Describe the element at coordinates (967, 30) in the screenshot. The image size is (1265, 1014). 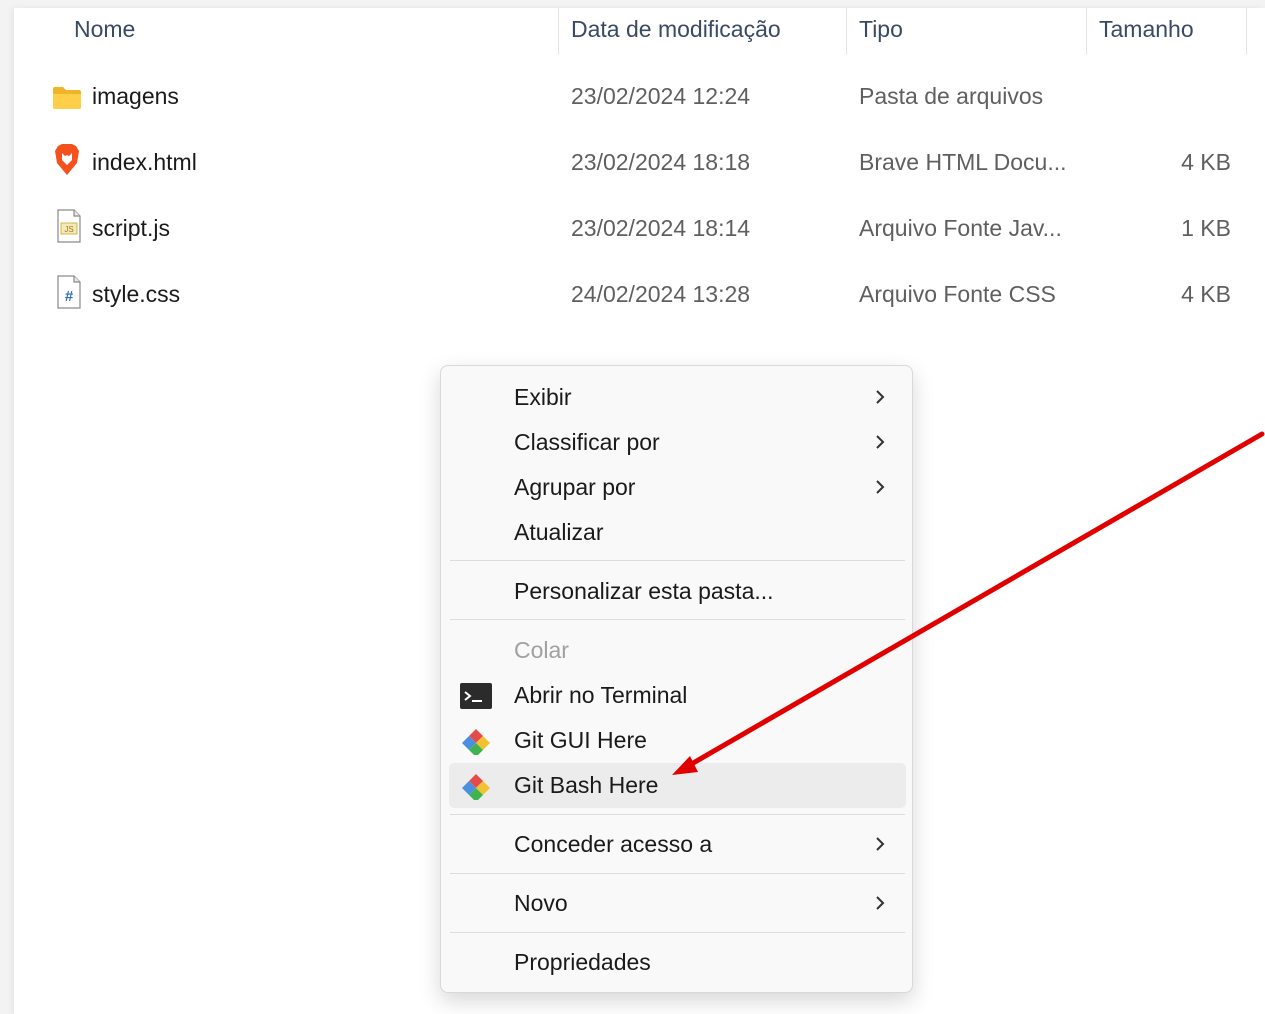
I see `column-type: Tipo` at that location.